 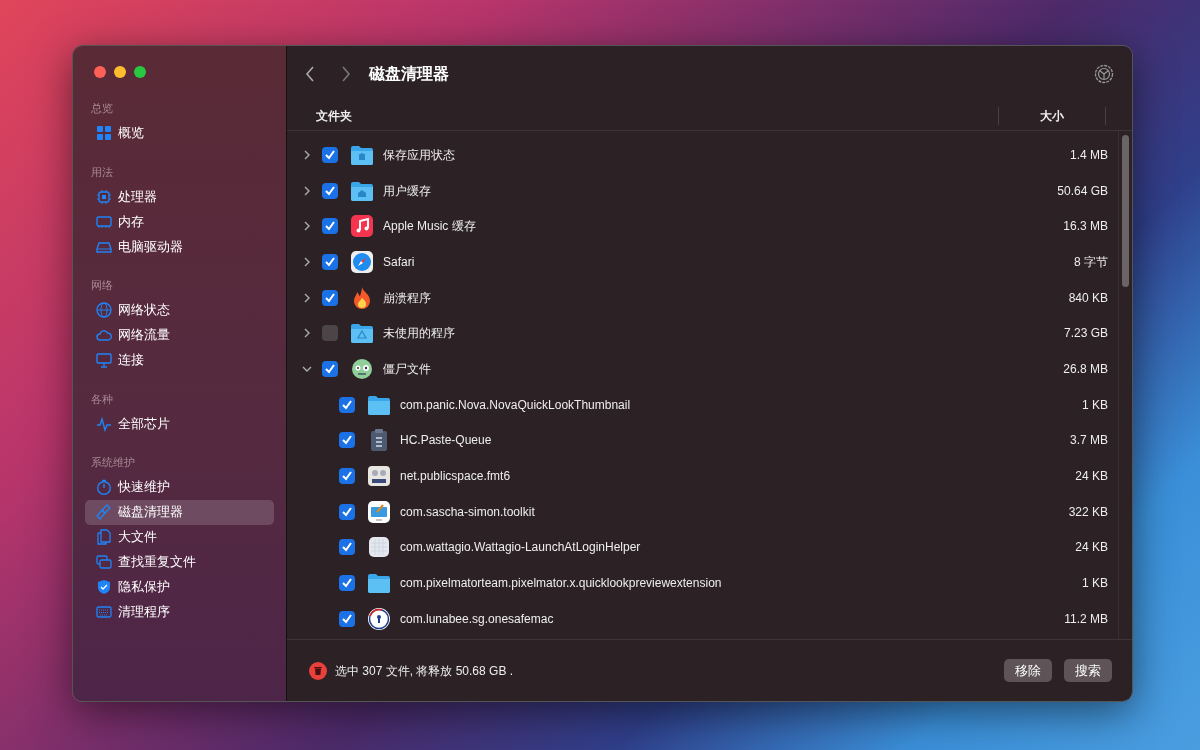 What do you see at coordinates (179, 246) in the screenshot?
I see `sidebar-item: 电脑驱动器` at bounding box center [179, 246].